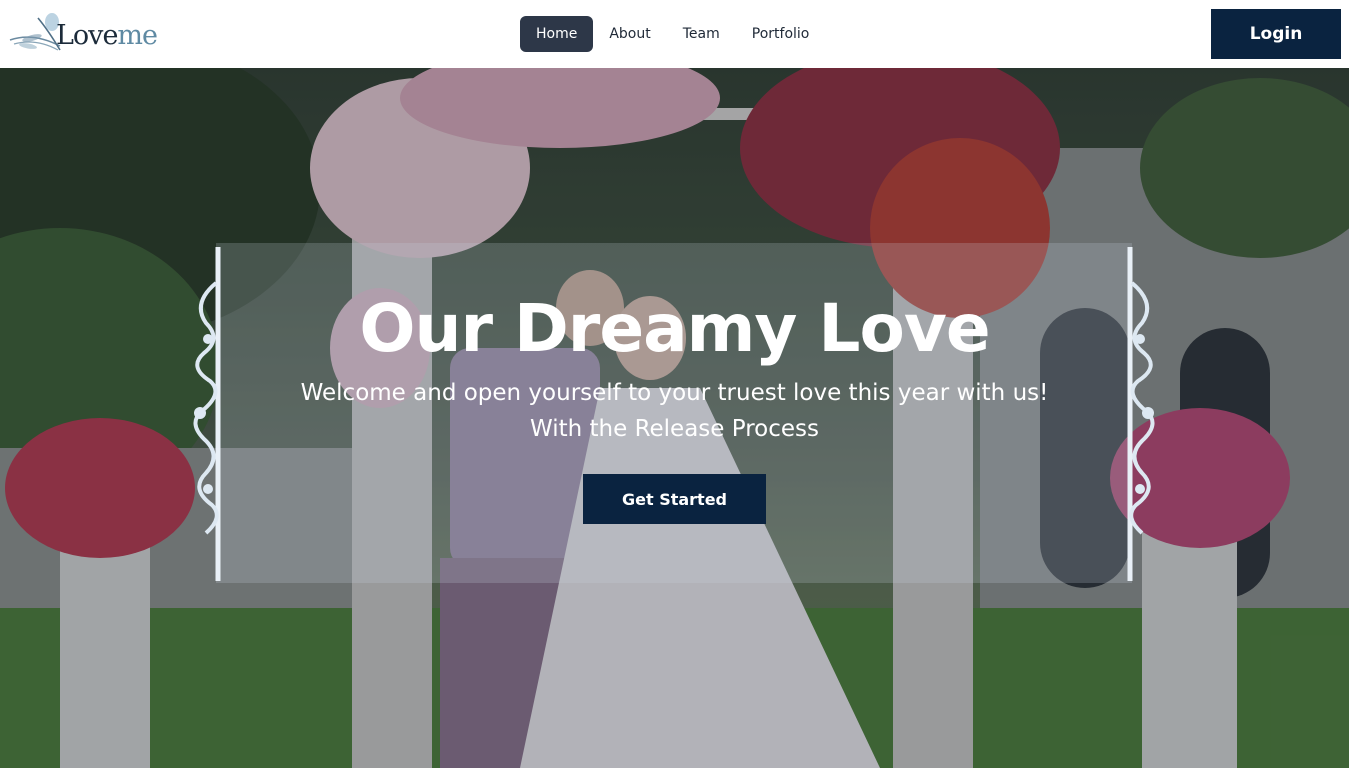 Image resolution: width=1349 pixels, height=768 pixels. I want to click on hero-title: Our Dreamy Love, so click(674, 328).